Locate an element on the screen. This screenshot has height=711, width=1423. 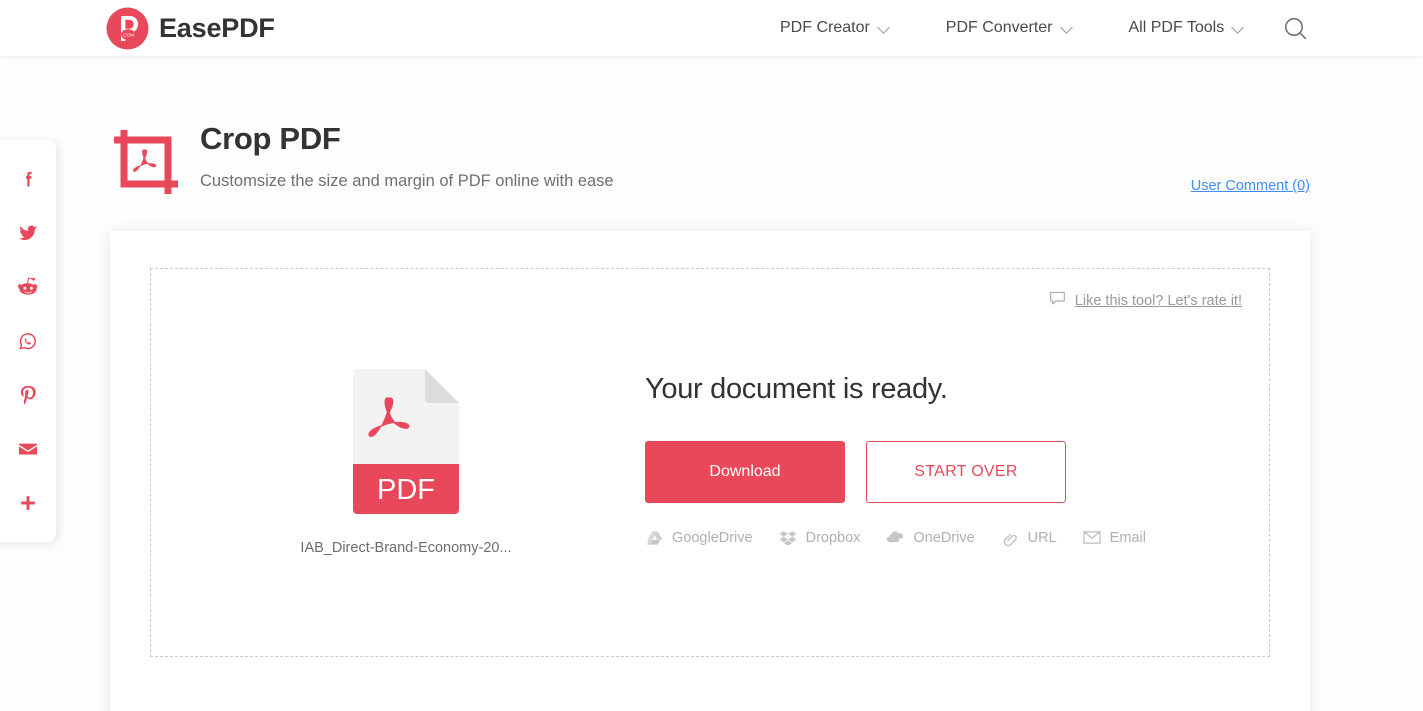
nav-item-all-pdf-tools: All PDF Tools is located at coordinates (1187, 28).